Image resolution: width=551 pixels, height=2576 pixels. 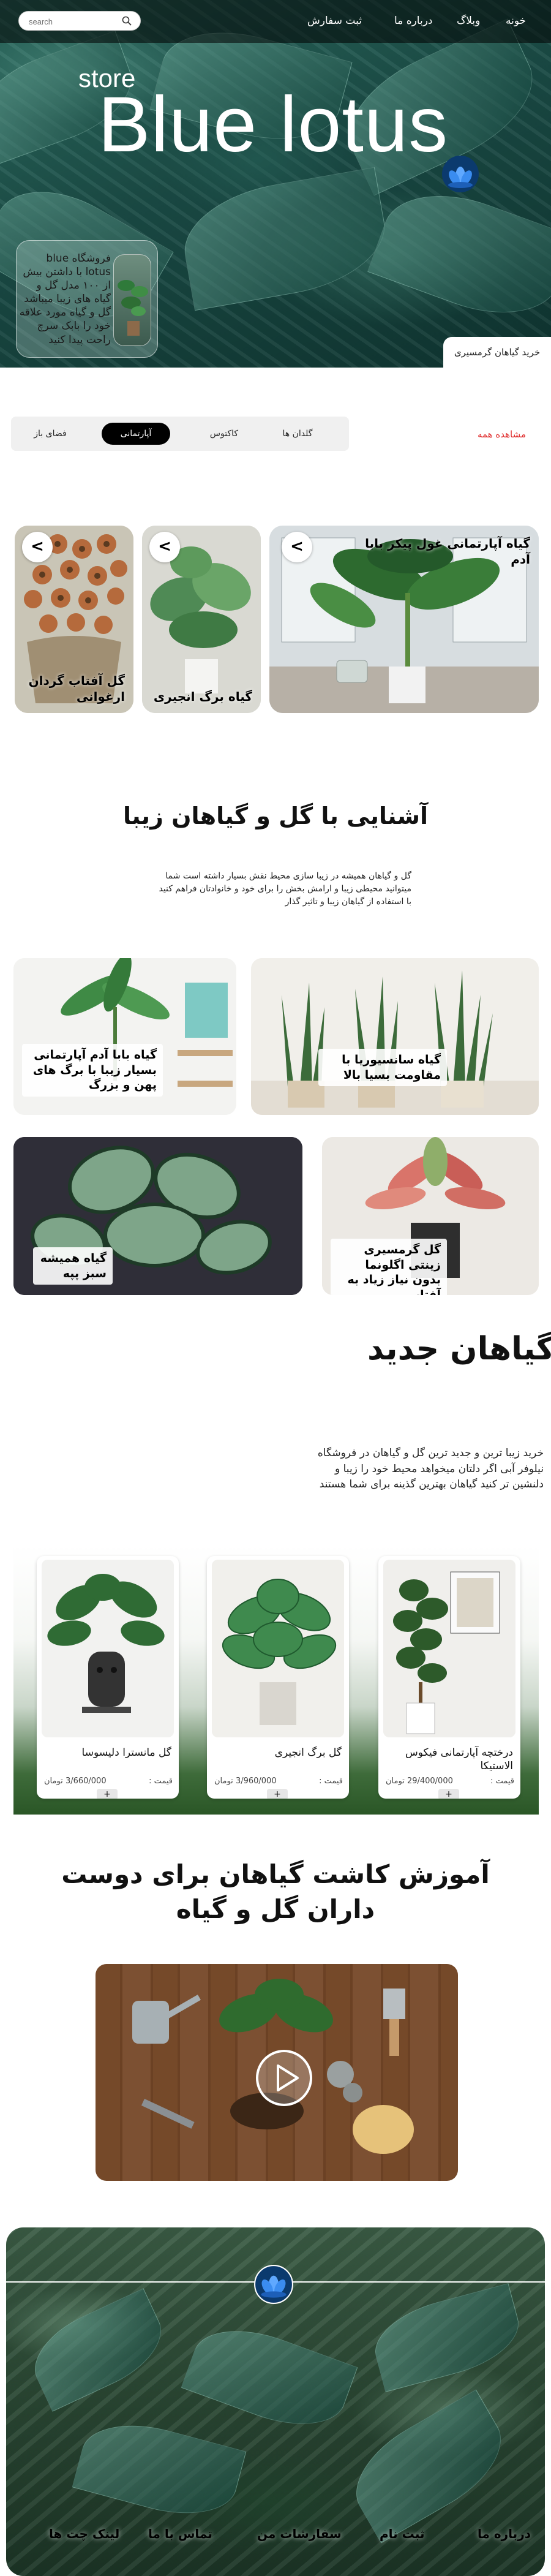 I want to click on product-price: 3/960/000 تومان, so click(x=245, y=1781).